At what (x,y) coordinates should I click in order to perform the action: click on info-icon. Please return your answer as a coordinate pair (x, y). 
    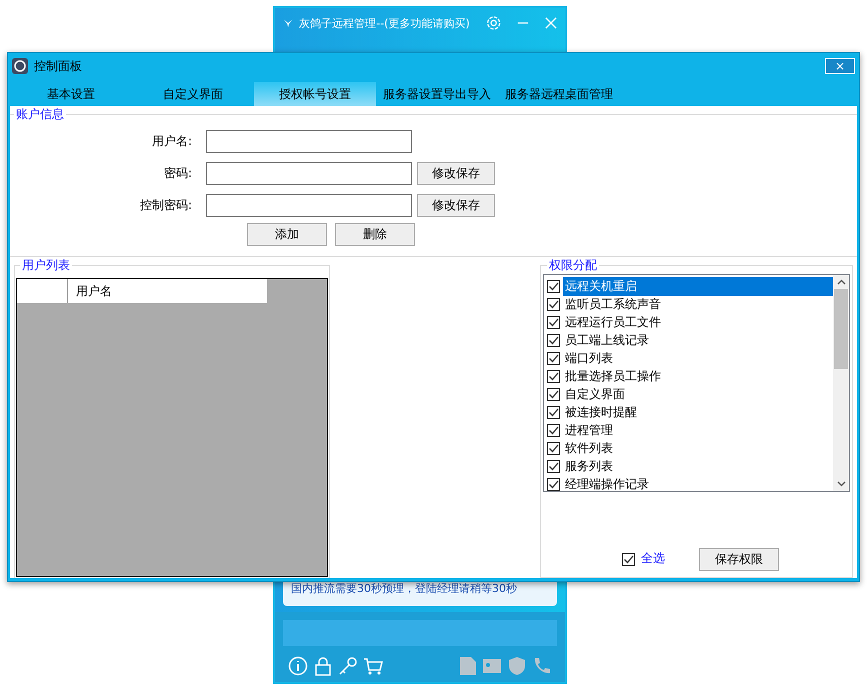
    Looking at the image, I should click on (298, 666).